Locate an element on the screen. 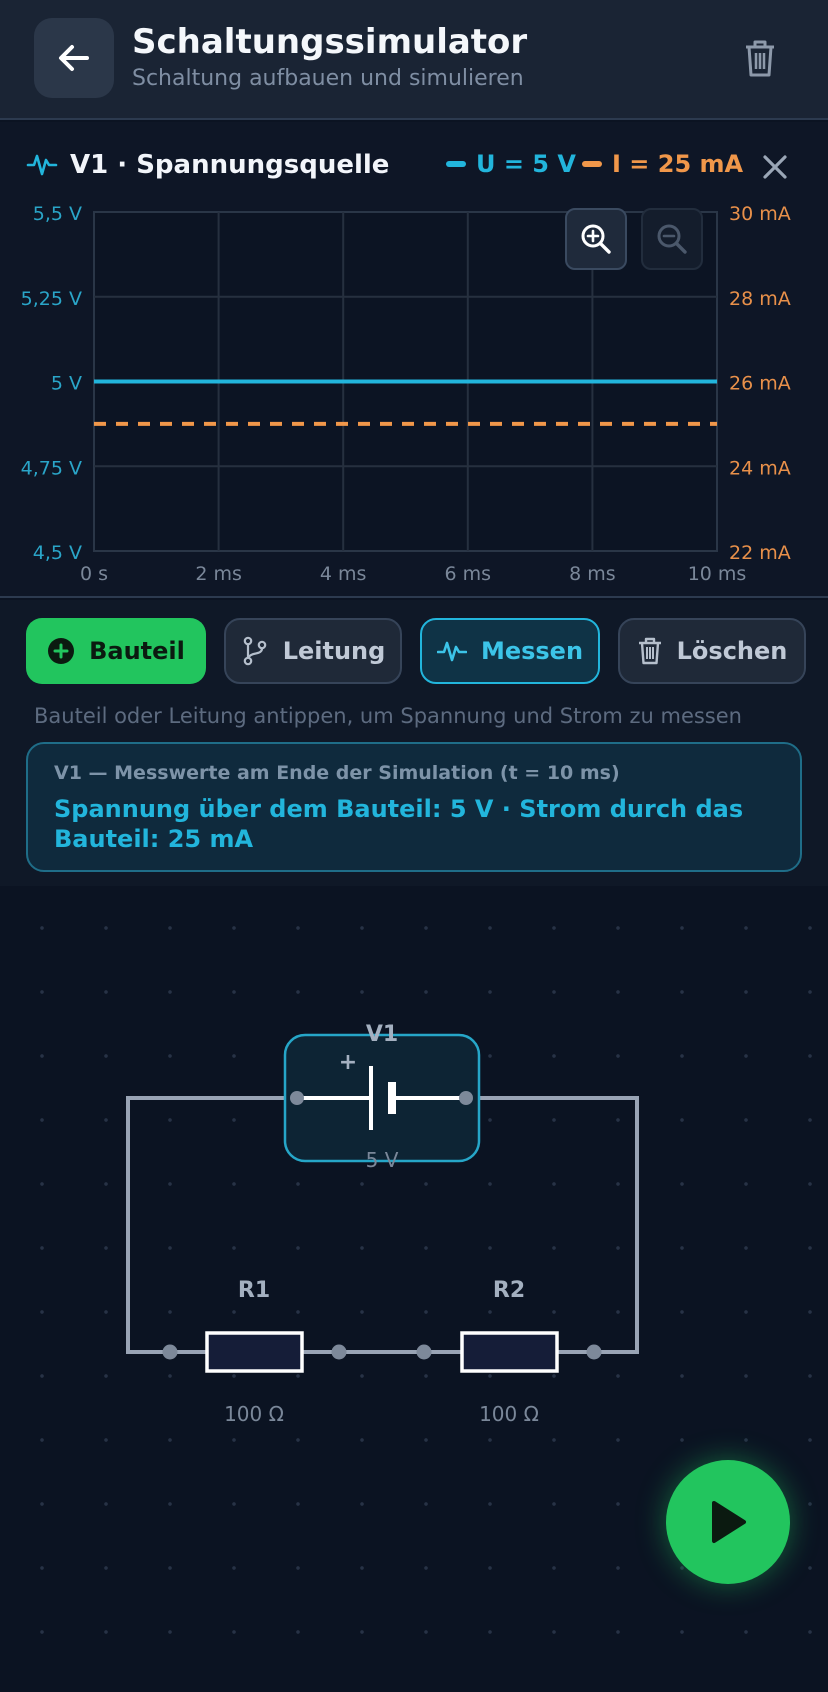  y-right-tick-label: 22 mA is located at coordinates (760, 553).